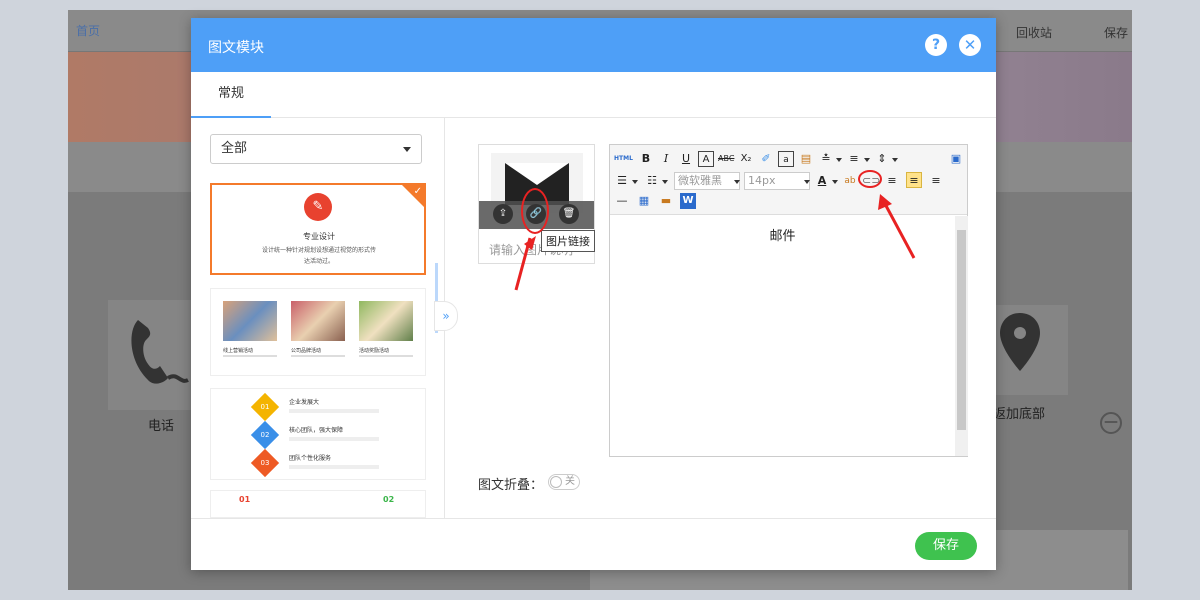 The image size is (1200, 600). I want to click on annotation-arrows, so click(715, 242).